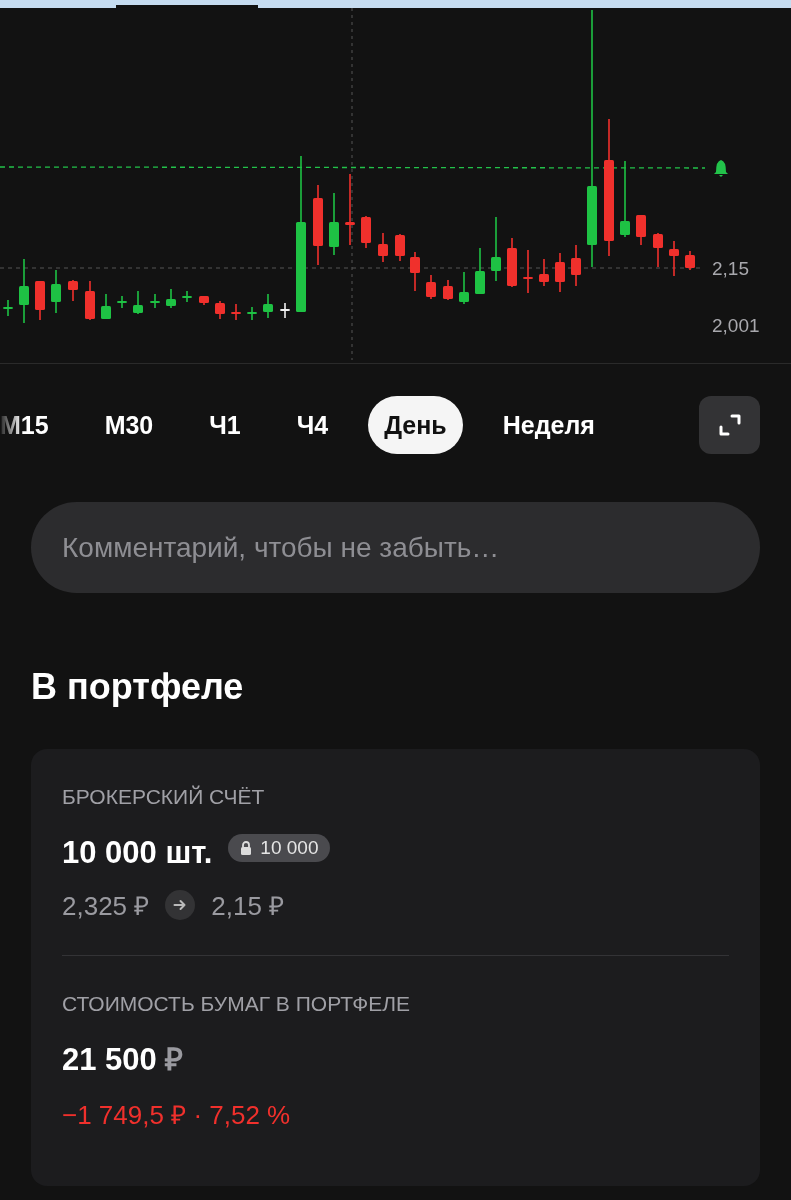 Image resolution: width=791 pixels, height=1200 pixels. I want to click on current-price: 2,15 ₽, so click(248, 906).